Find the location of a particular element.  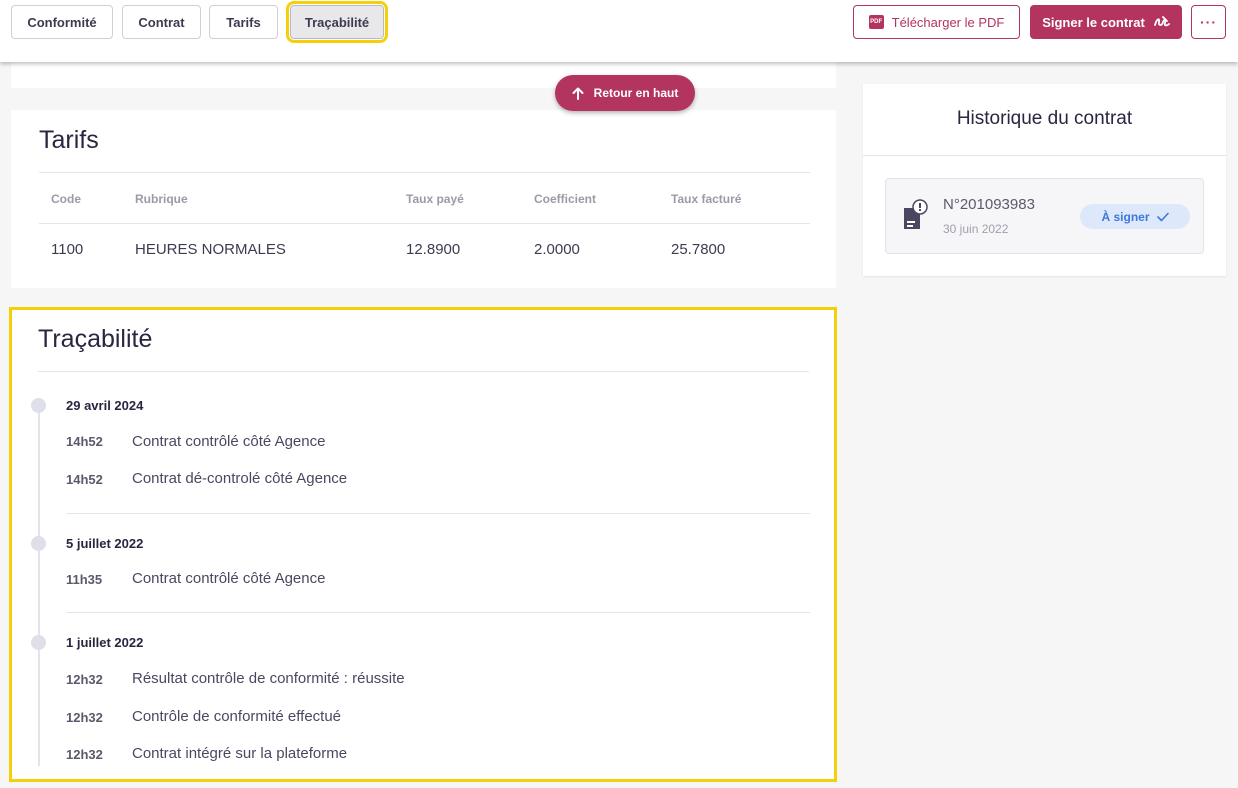

tab-conformite: Conformité is located at coordinates (62, 22).